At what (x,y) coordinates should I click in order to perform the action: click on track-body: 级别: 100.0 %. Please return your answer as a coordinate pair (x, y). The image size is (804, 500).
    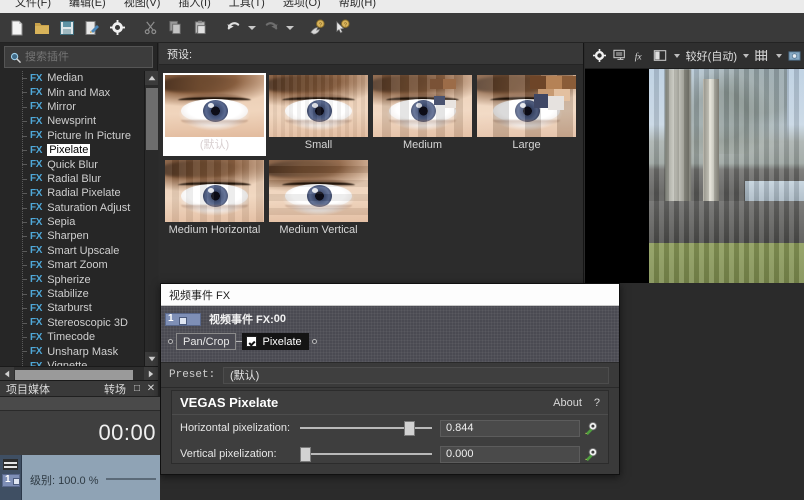
    Looking at the image, I should click on (91, 477).